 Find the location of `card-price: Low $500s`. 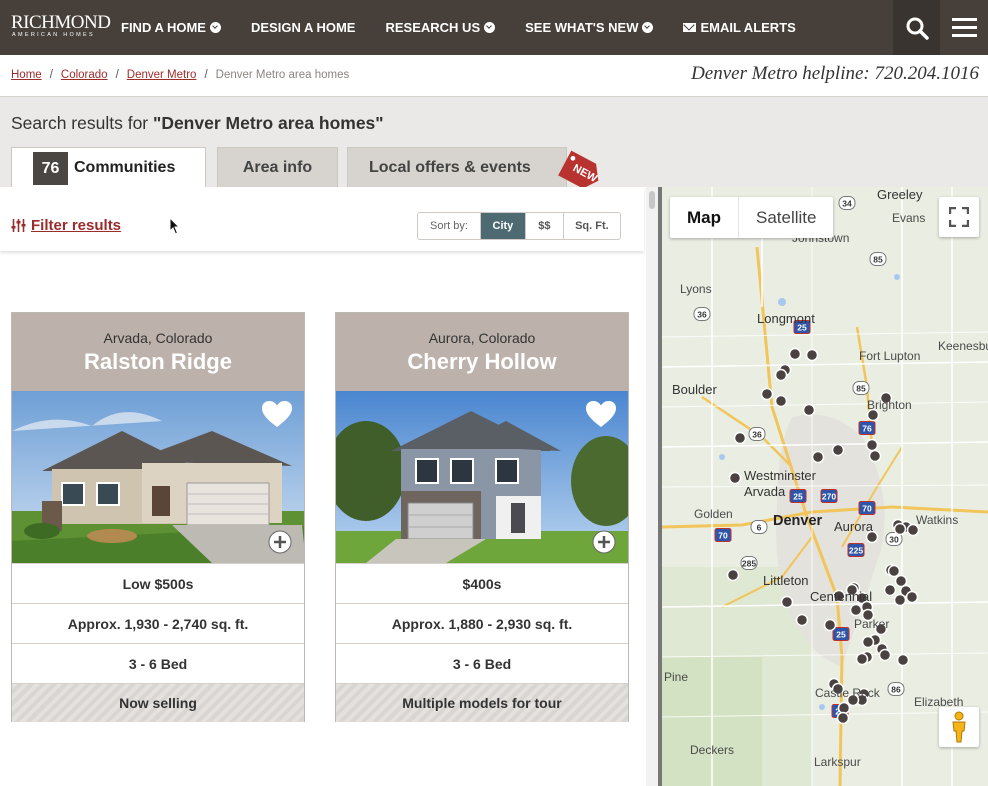

card-price: Low $500s is located at coordinates (158, 583).